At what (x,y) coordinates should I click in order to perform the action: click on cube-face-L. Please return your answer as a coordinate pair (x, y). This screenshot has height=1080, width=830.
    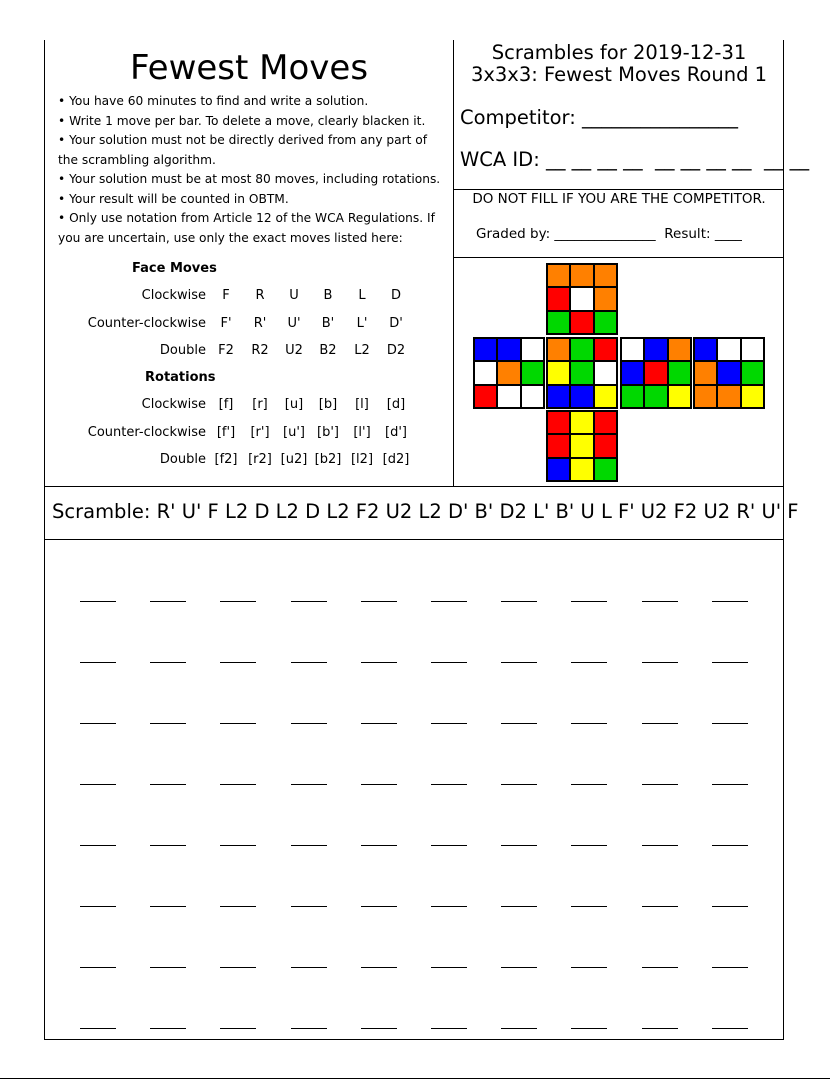
    Looking at the image, I should click on (509, 373).